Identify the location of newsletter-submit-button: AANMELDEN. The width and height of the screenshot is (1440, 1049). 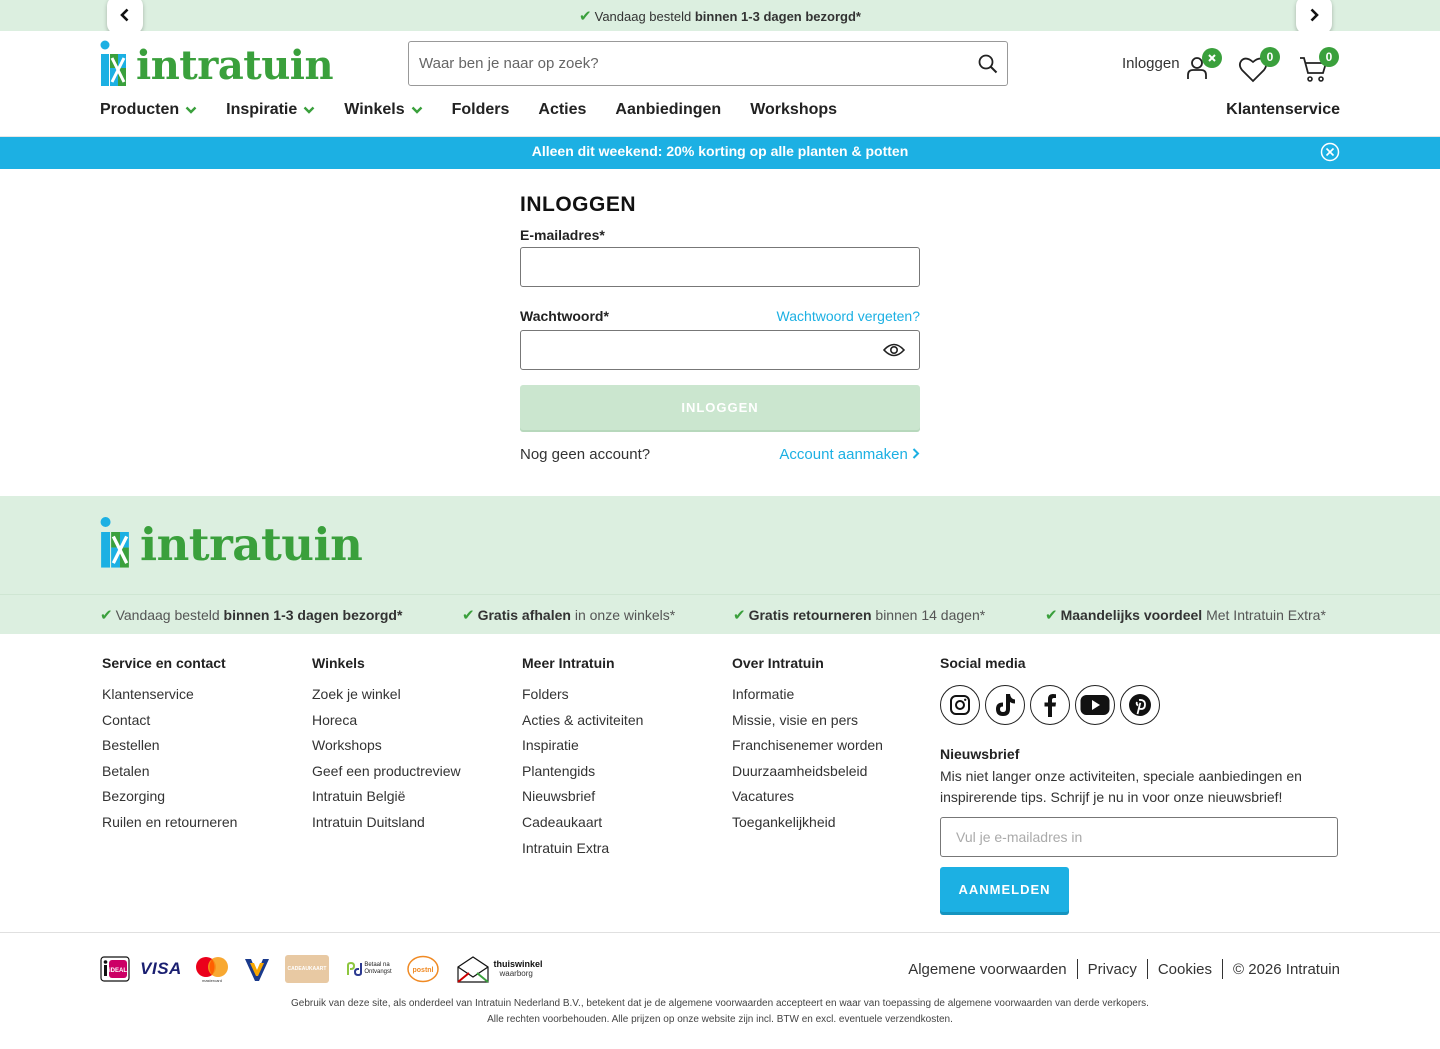
(1004, 889).